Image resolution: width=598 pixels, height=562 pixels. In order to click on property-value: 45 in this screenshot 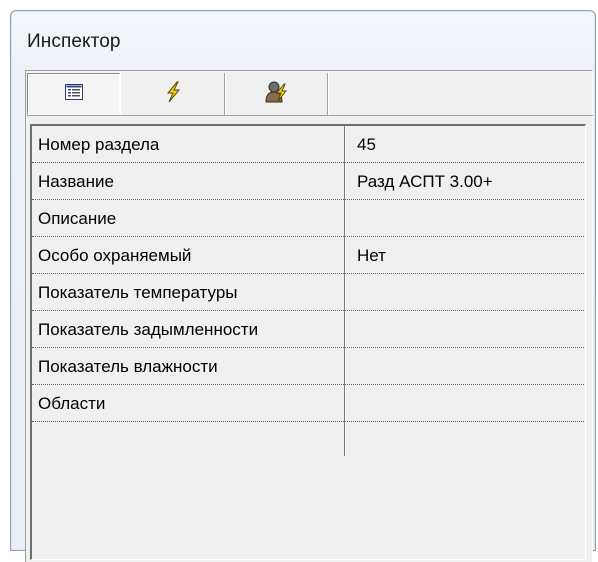, I will do `click(469, 144)`.